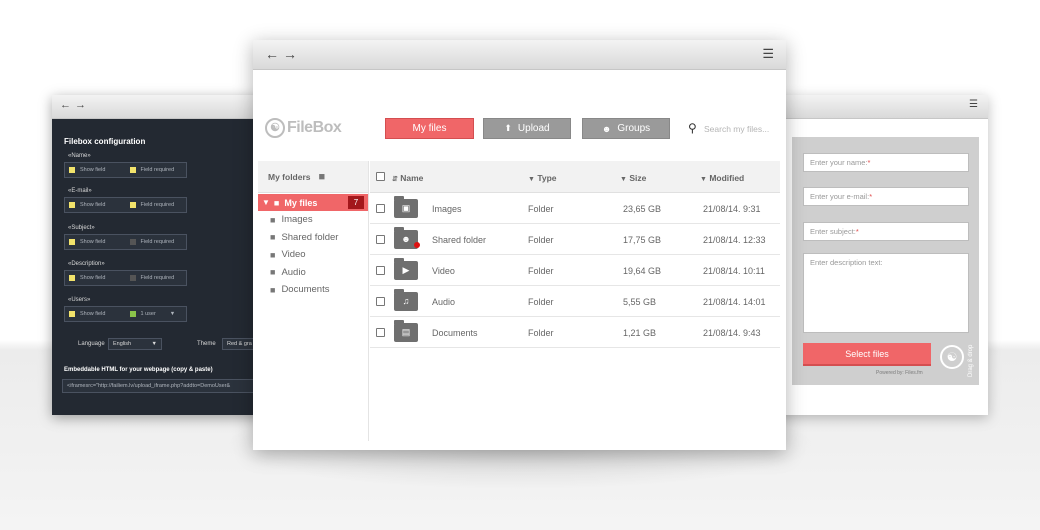  What do you see at coordinates (886, 293) in the screenshot?
I see `description-textarea: Enter description text:` at bounding box center [886, 293].